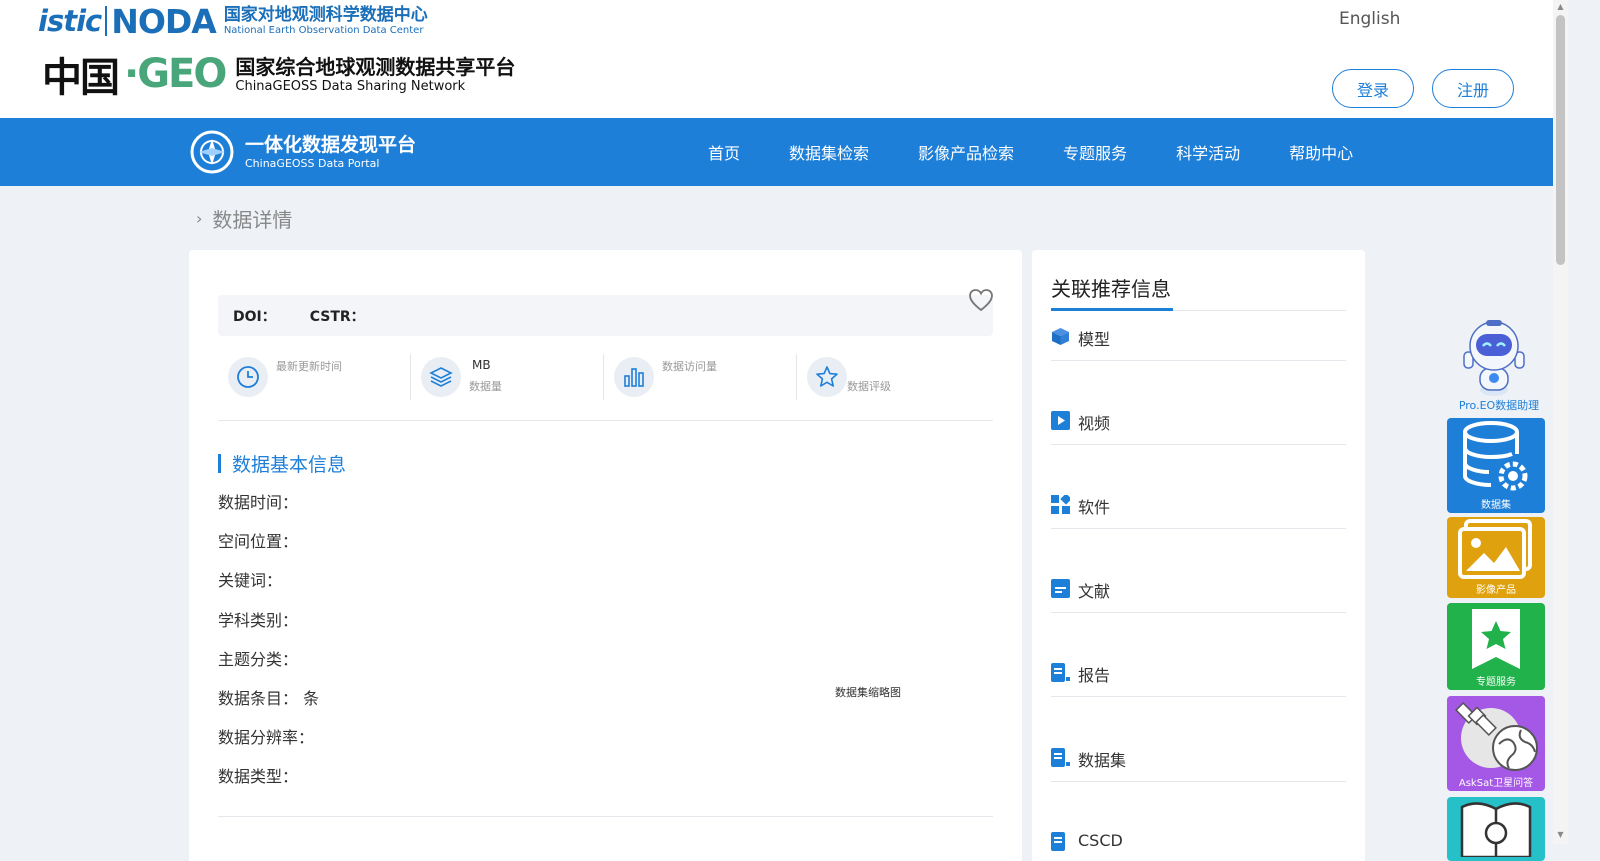 Image resolution: width=1600 pixels, height=861 pixels. What do you see at coordinates (1100, 840) in the screenshot?
I see `rec-item-label: CSCD` at bounding box center [1100, 840].